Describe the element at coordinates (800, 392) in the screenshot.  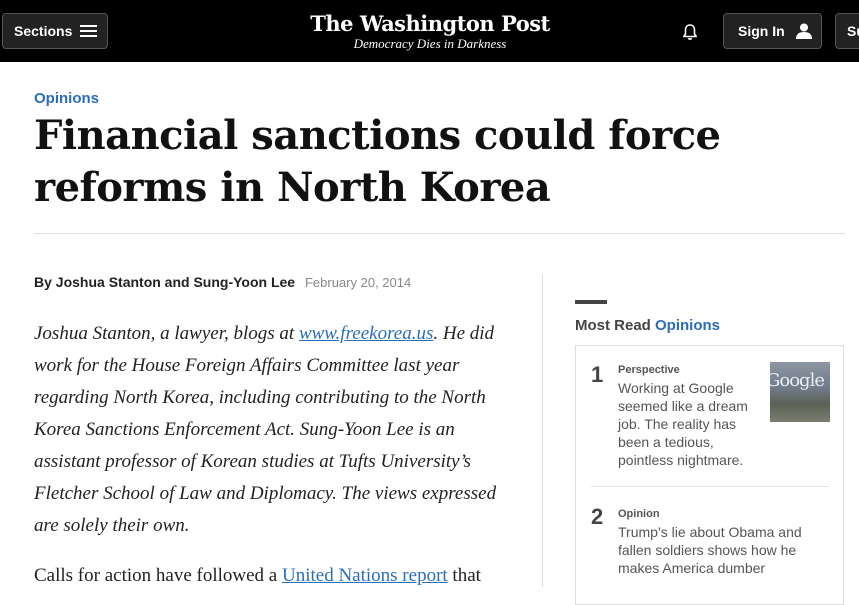
I see `article-thumbnail: Google` at that location.